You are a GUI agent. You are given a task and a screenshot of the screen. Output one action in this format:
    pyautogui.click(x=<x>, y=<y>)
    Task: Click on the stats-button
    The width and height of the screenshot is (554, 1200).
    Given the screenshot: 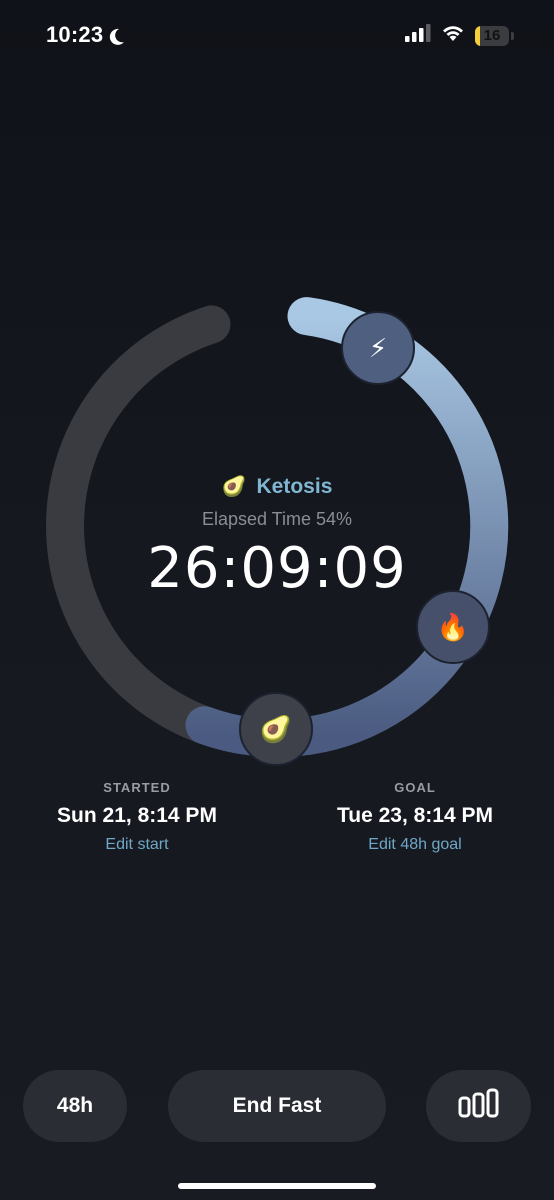 What is the action you would take?
    pyautogui.click(x=478, y=1106)
    